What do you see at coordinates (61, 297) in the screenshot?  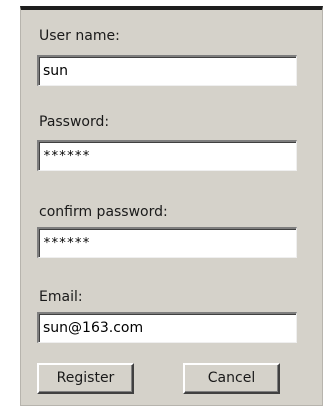 I see `email-label: Email:` at bounding box center [61, 297].